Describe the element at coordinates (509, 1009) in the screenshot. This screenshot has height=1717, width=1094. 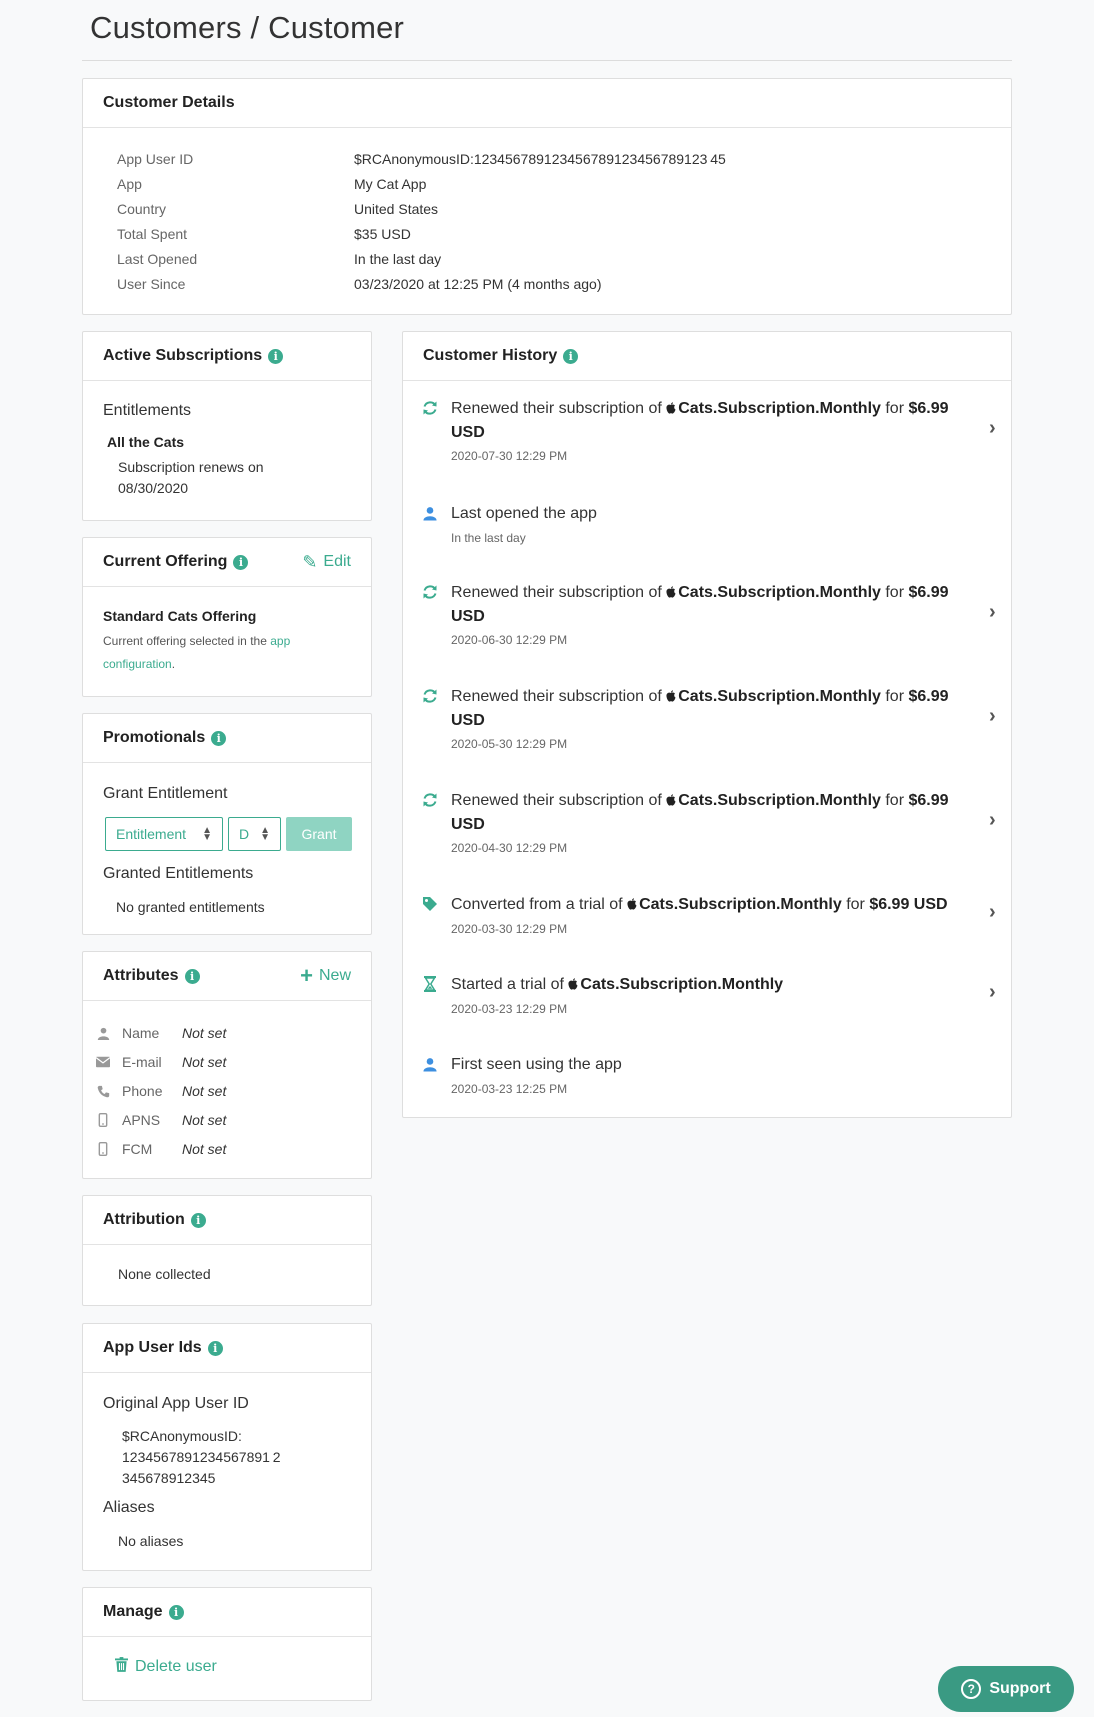
I see `history-timestamp: 2020-03-23 12:29 PM` at that location.